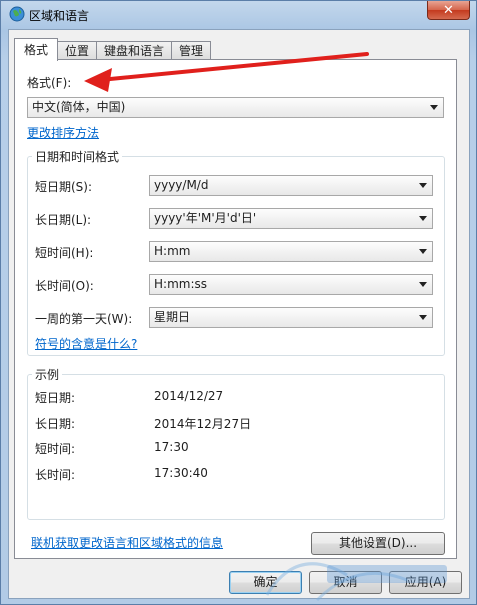 The height and width of the screenshot is (605, 477). I want to click on tab-strip: 格式 位置 键盘和语言 管理, so click(113, 49).